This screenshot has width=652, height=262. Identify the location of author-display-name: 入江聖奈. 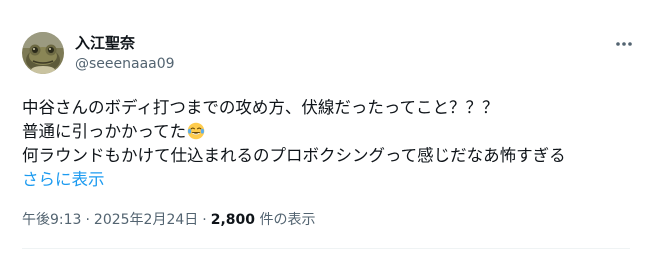
(105, 43).